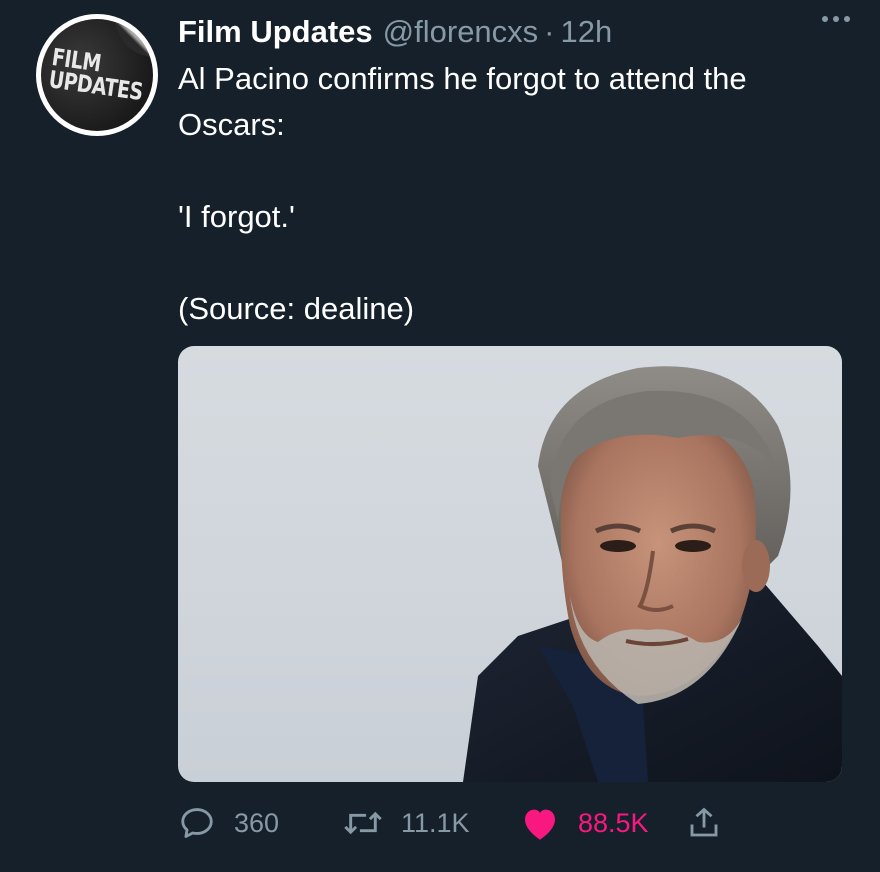  What do you see at coordinates (363, 823) in the screenshot?
I see `retweet-icon` at bounding box center [363, 823].